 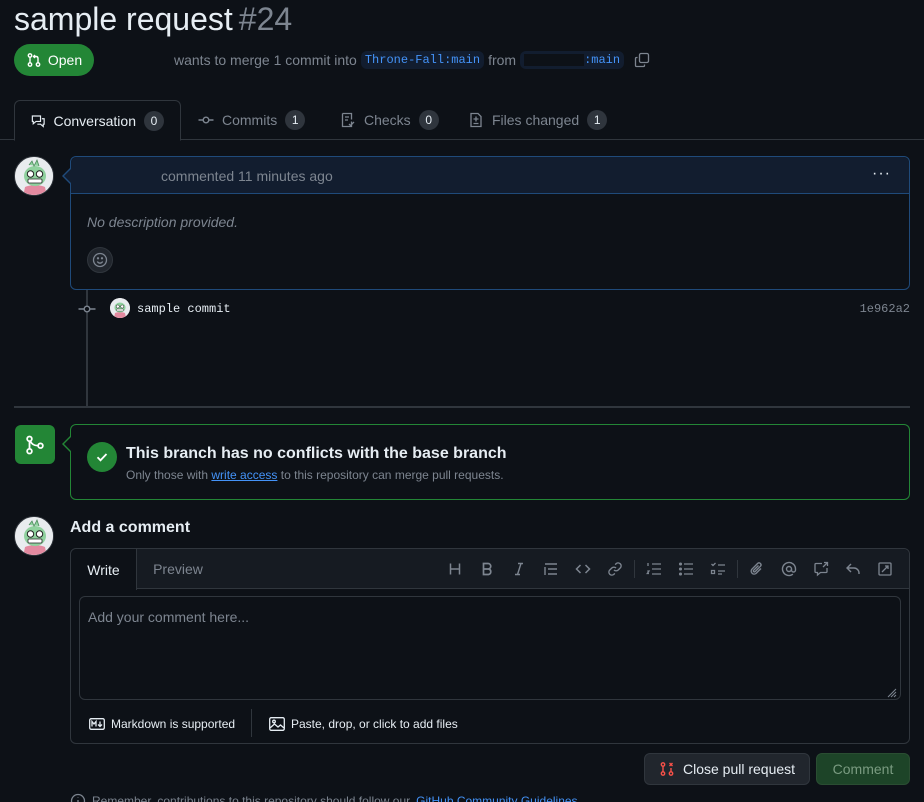 What do you see at coordinates (583, 569) in the screenshot?
I see `code-icon` at bounding box center [583, 569].